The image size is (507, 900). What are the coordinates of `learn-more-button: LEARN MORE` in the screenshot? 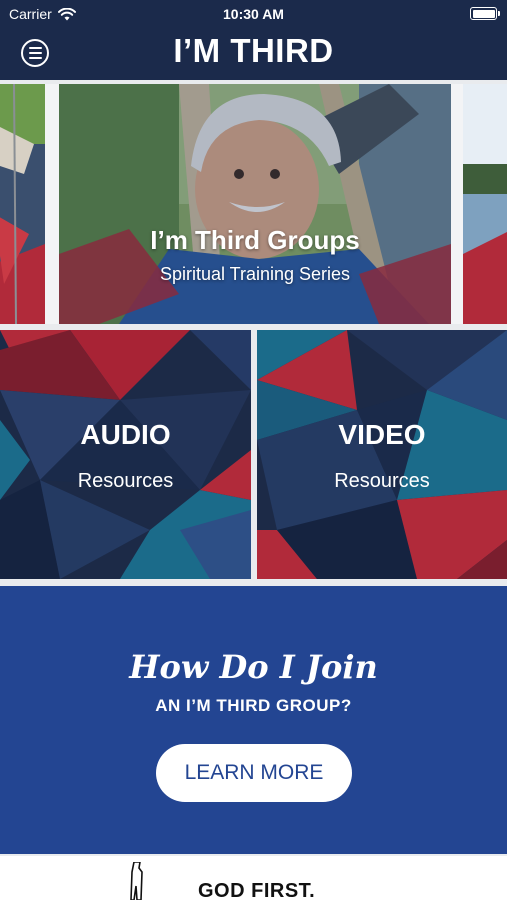 It's located at (254, 773).